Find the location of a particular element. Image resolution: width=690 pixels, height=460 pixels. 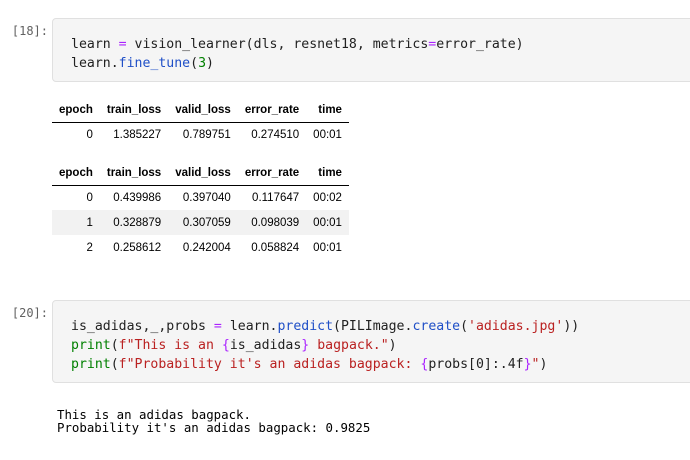

table-cell: 0.328879 is located at coordinates (134, 222).